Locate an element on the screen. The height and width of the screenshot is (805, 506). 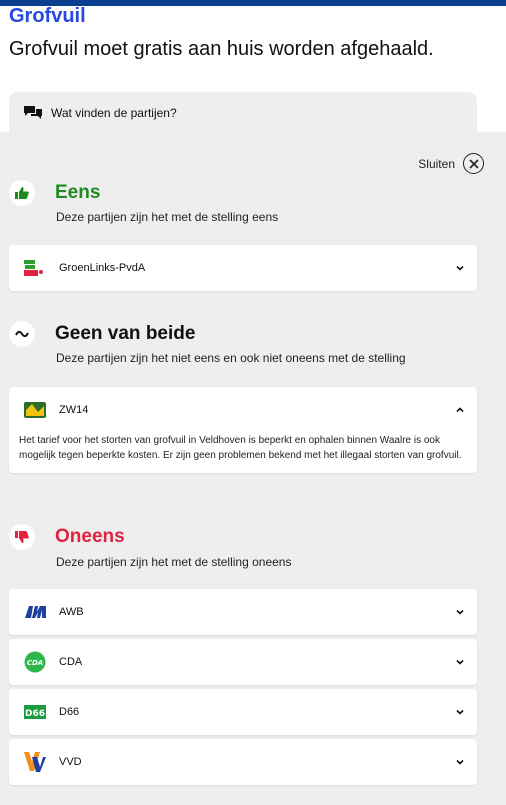
close-icon is located at coordinates (473, 163).